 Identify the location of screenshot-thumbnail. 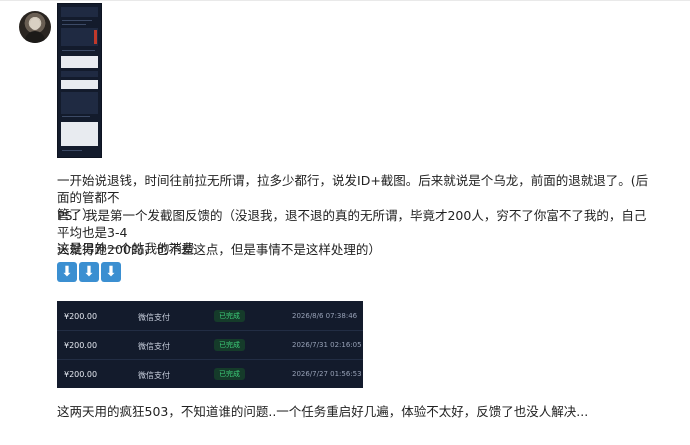
(79, 80).